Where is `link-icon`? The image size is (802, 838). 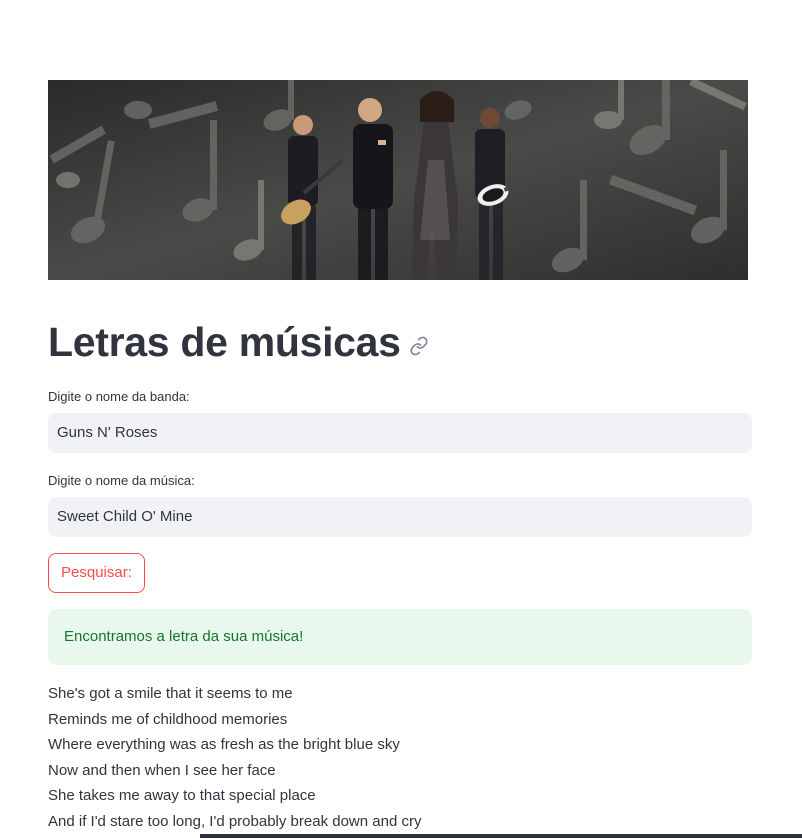
link-icon is located at coordinates (419, 346).